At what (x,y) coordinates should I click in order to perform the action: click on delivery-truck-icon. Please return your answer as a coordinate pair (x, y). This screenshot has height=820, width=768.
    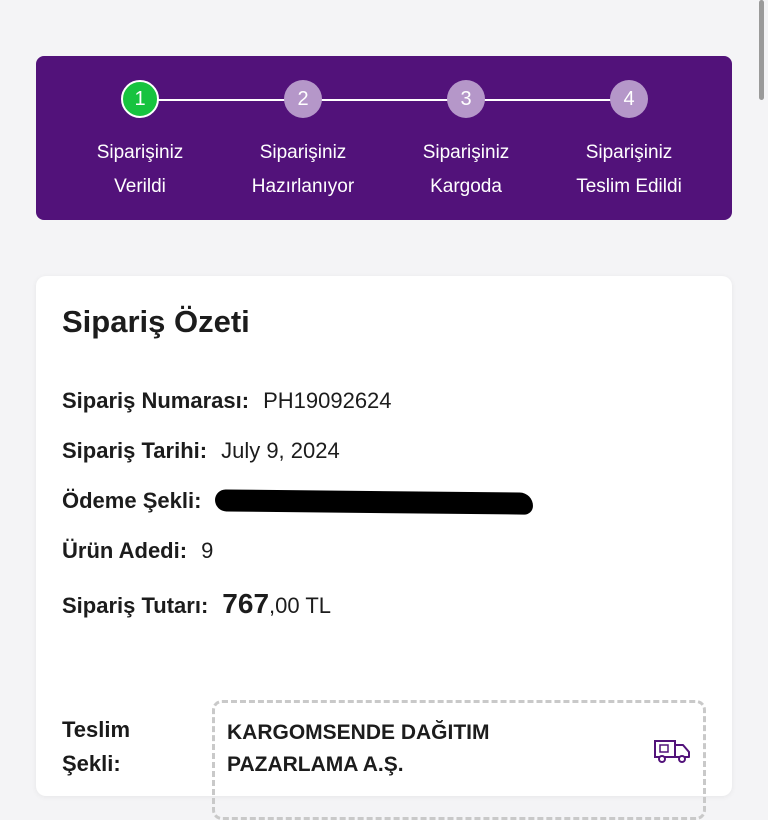
    Looking at the image, I should click on (672, 751).